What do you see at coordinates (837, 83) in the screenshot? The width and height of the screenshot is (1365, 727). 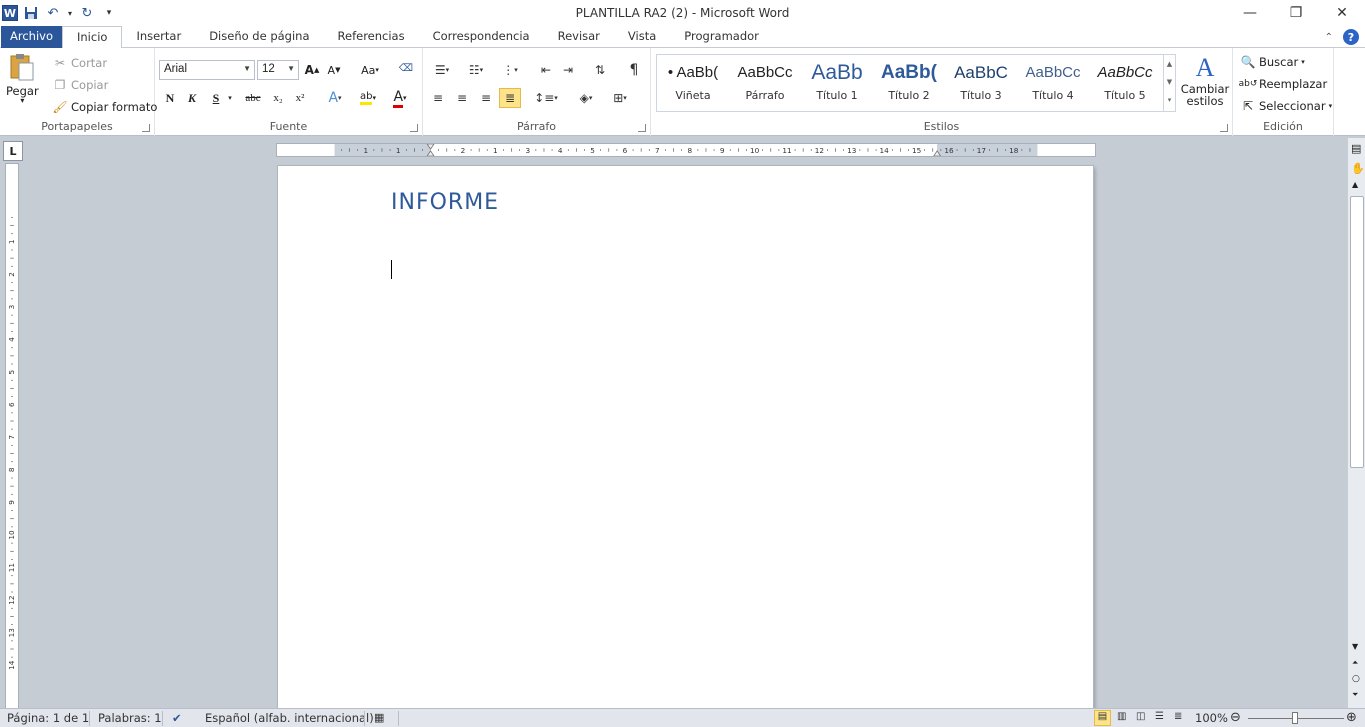 I see `style-titulo-1: AaBb Título 1` at bounding box center [837, 83].